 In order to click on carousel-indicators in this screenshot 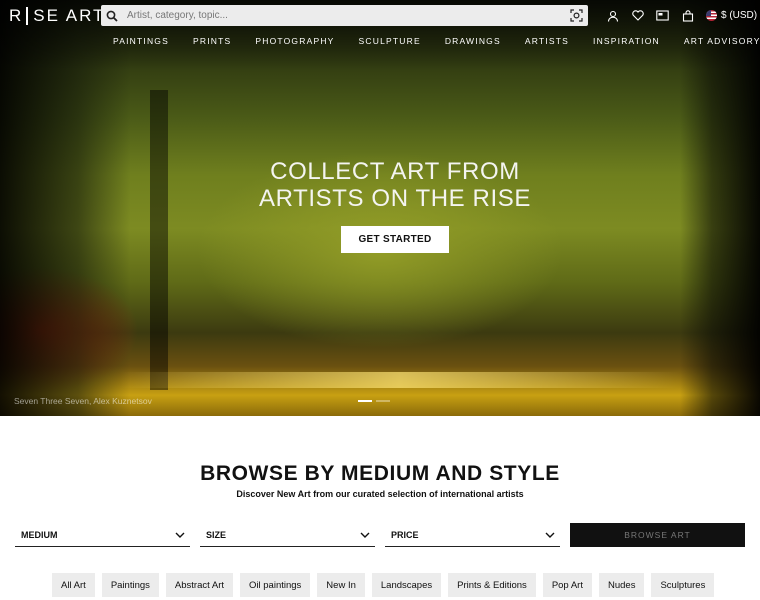, I will do `click(374, 401)`.